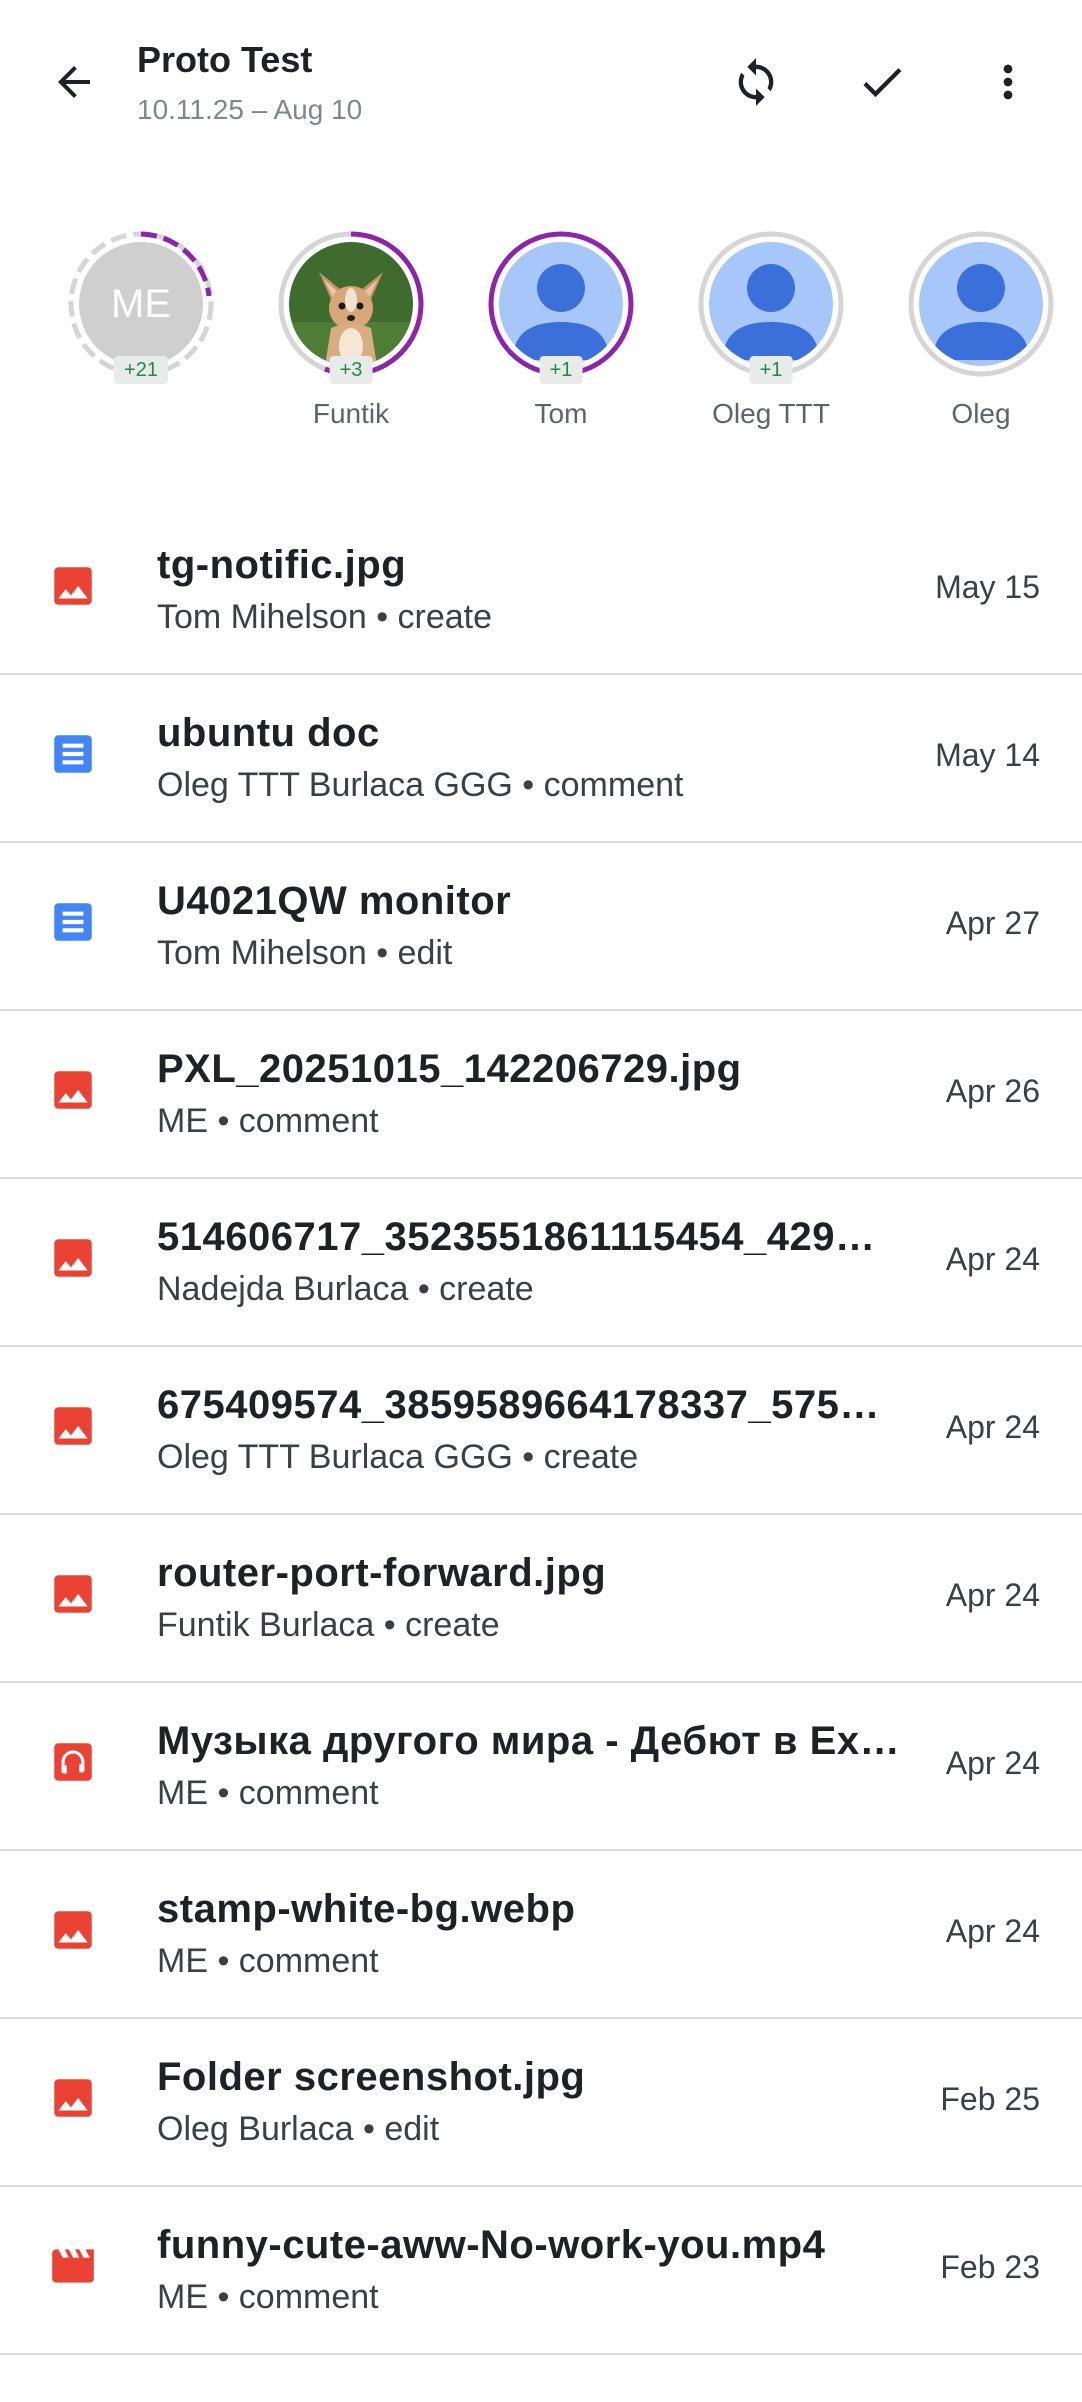 Image resolution: width=1082 pixels, height=2402 pixels. I want to click on file-name: stamp-white-bg.webp, so click(366, 1909).